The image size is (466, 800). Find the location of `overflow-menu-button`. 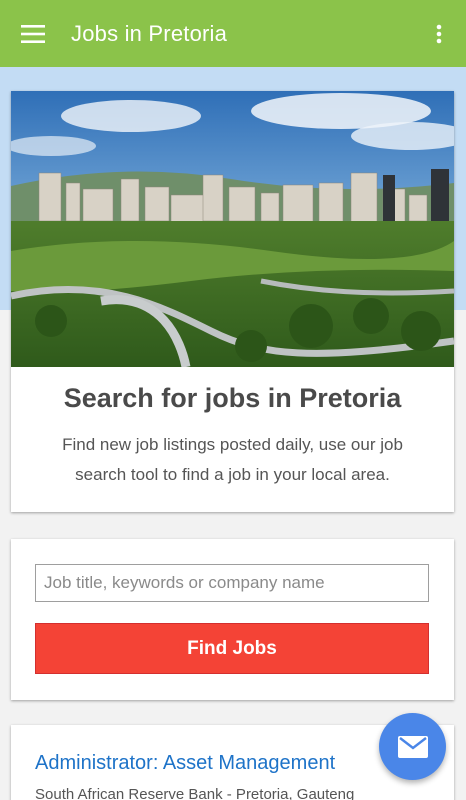

overflow-menu-button is located at coordinates (439, 33).